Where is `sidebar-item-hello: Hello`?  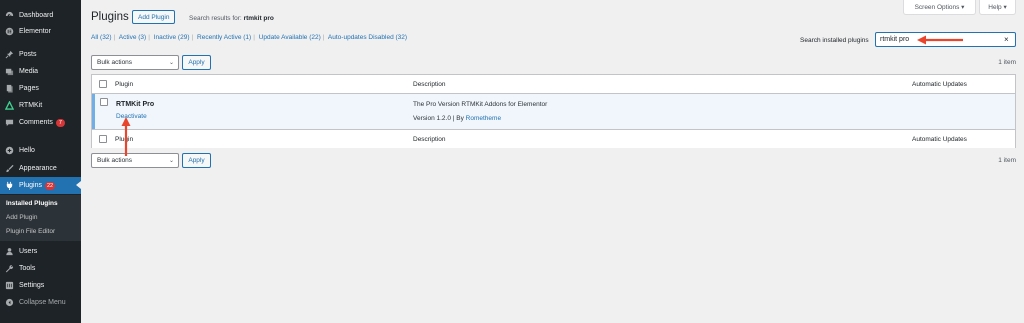 sidebar-item-hello: Hello is located at coordinates (40, 150).